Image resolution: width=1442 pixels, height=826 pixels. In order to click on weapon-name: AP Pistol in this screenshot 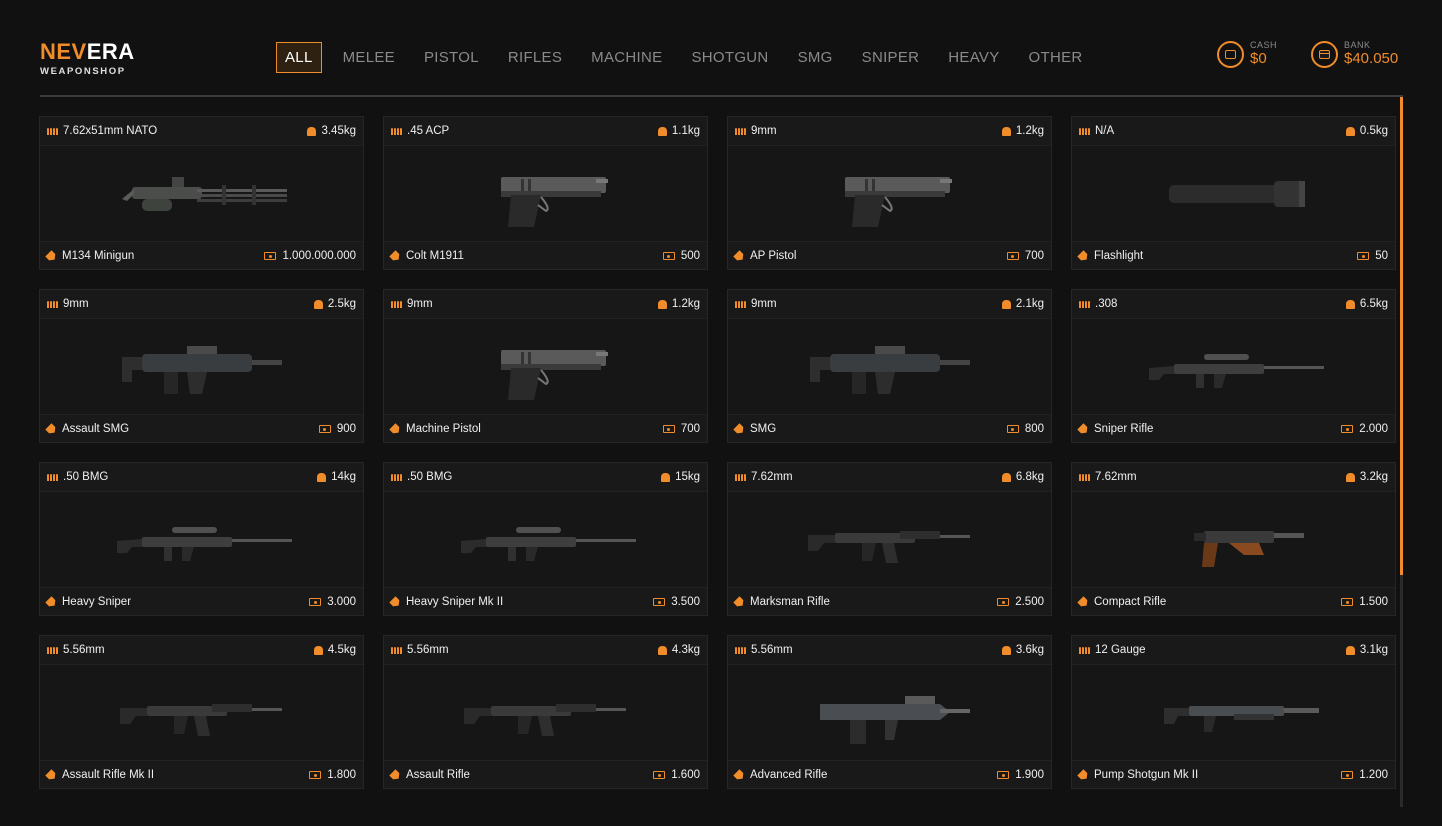, I will do `click(773, 256)`.